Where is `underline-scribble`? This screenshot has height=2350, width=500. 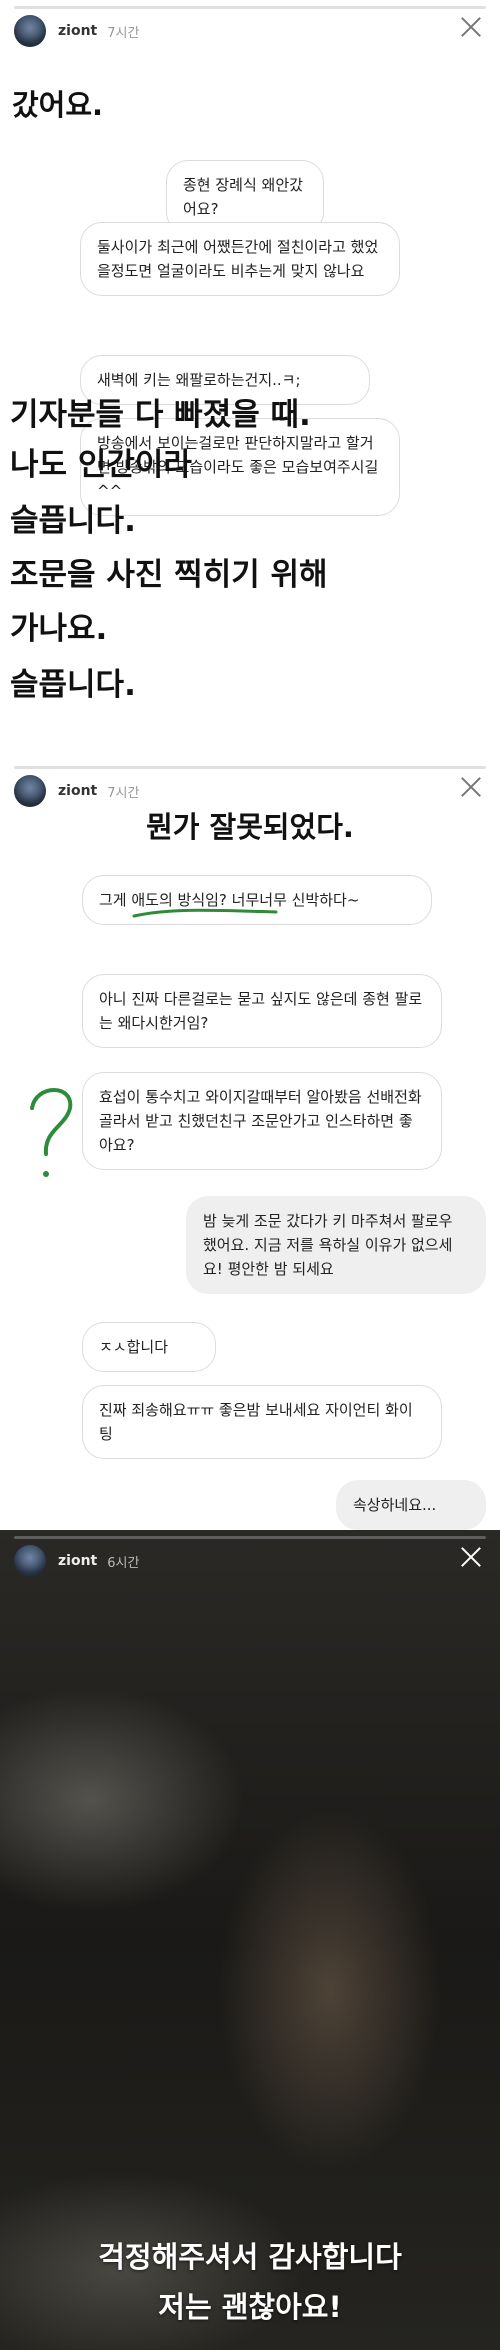 underline-scribble is located at coordinates (205, 913).